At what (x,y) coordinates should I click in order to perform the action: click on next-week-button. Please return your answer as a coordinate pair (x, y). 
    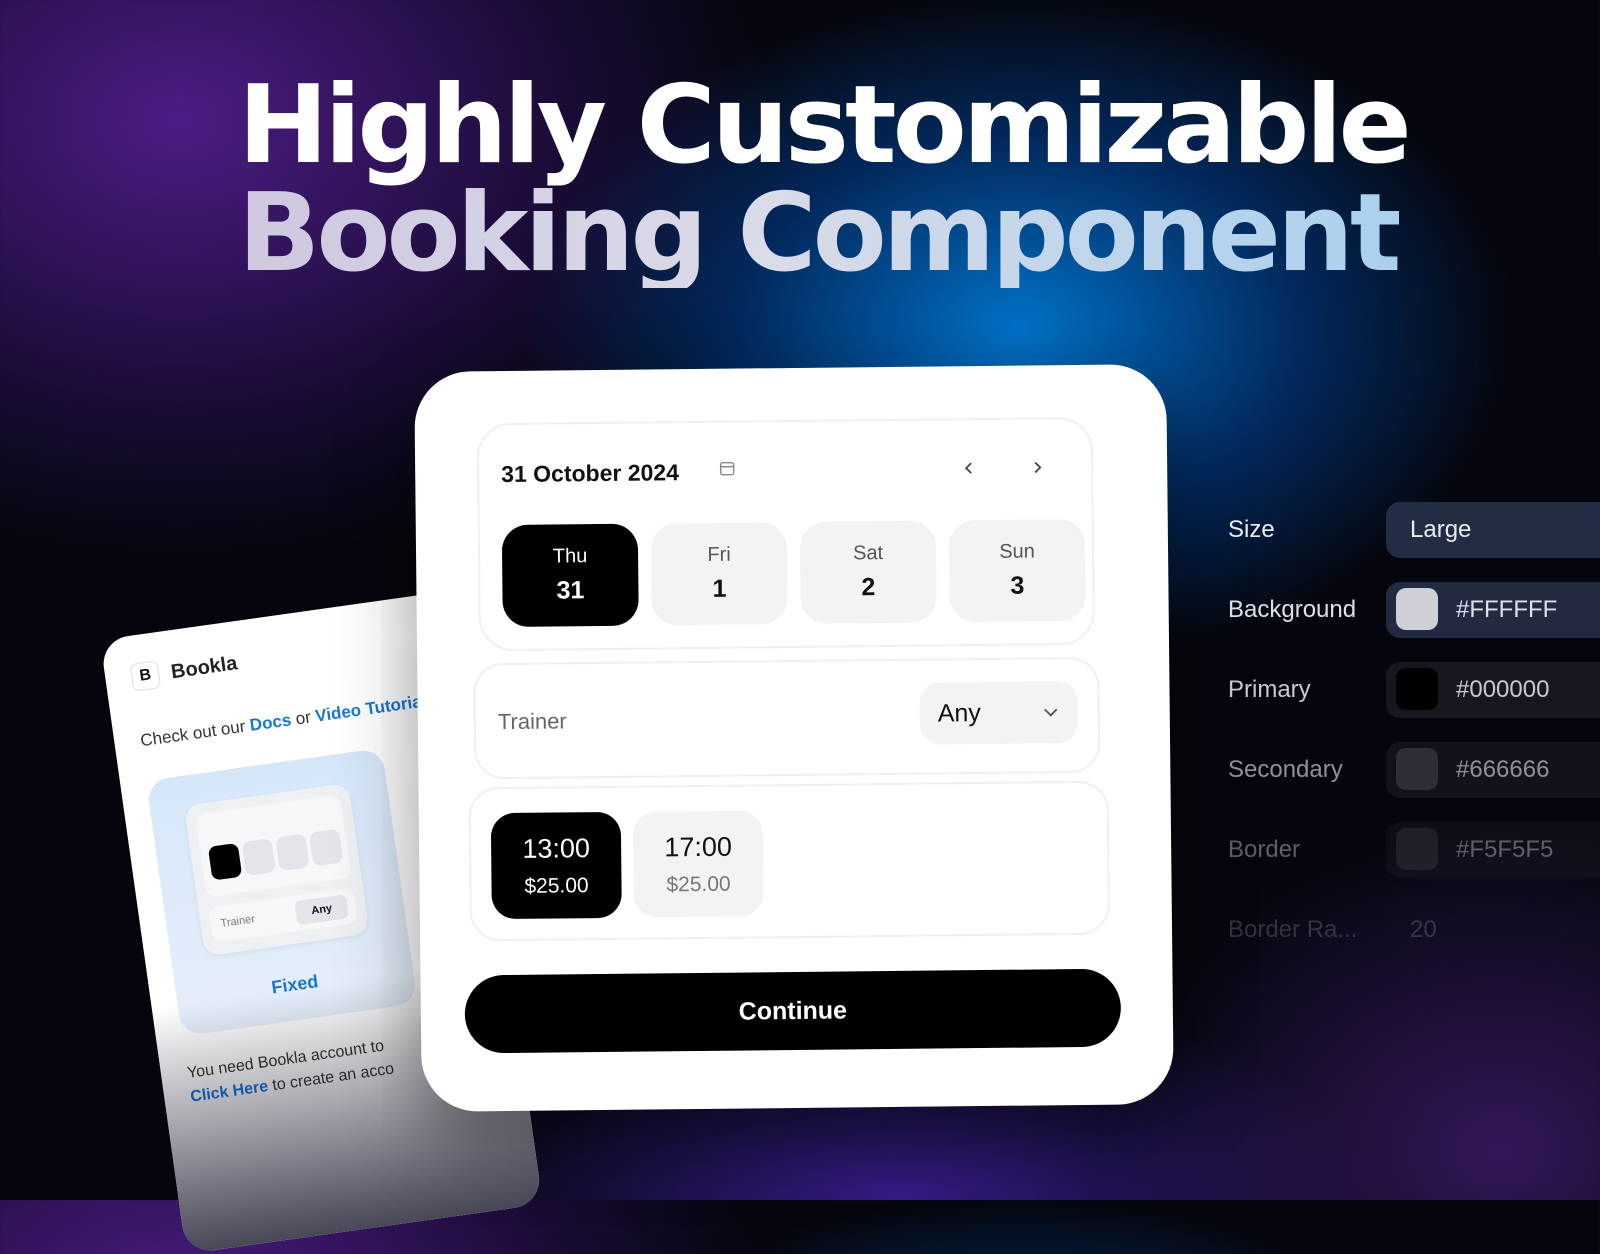
    Looking at the image, I should click on (1037, 467).